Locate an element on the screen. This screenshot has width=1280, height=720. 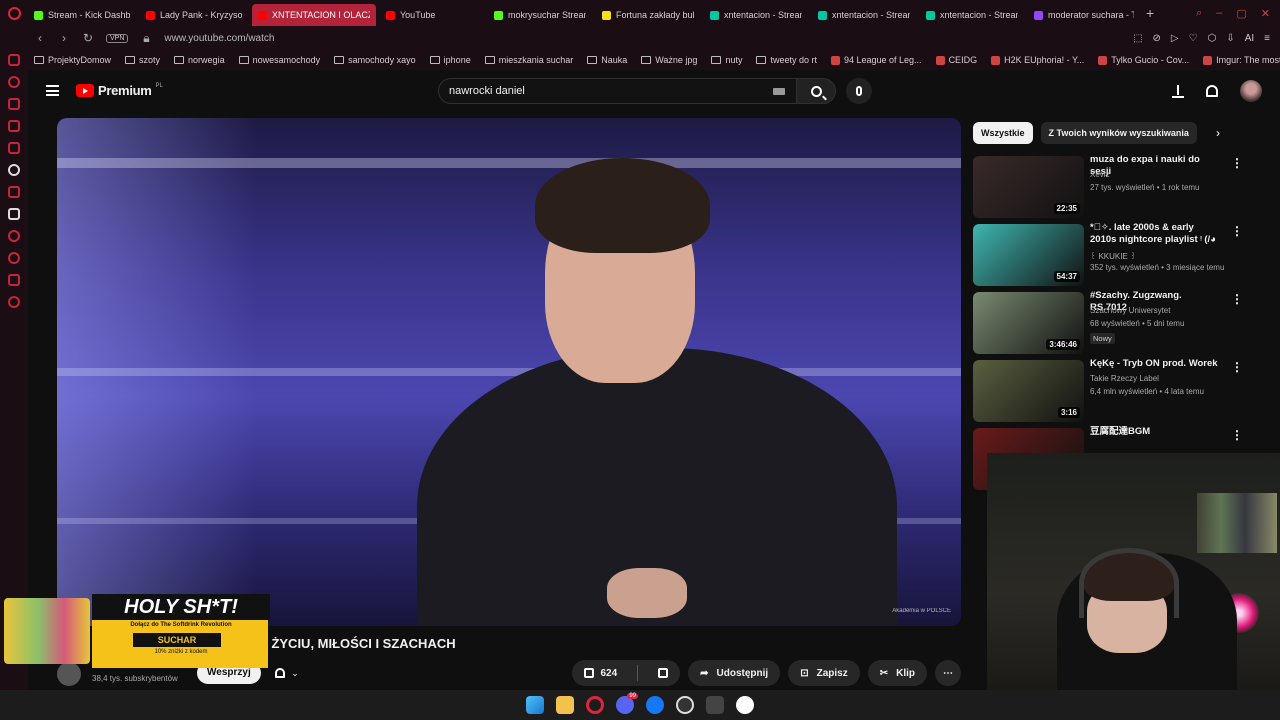
terminal-icon is located at coordinates (715, 705).